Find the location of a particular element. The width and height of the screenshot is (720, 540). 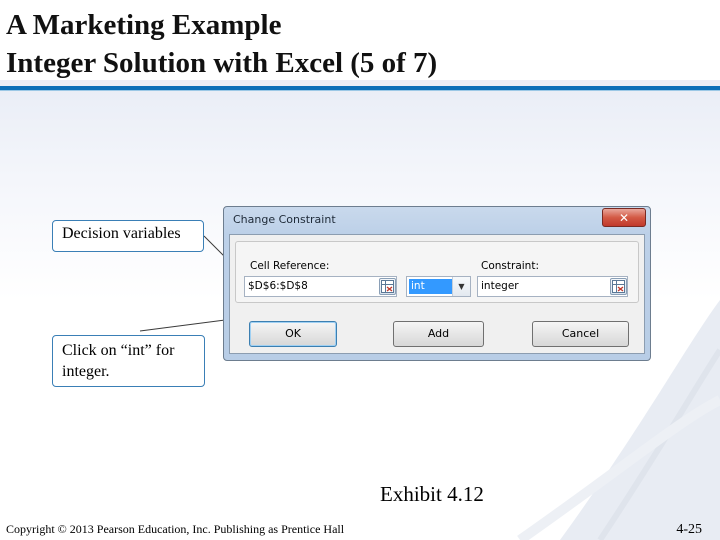

callout-click-int: Click on “int” for integer. is located at coordinates (128, 361).